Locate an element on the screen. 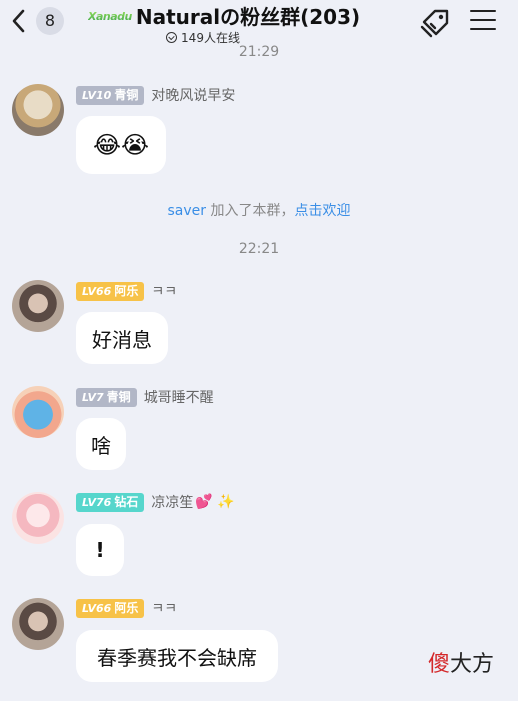  group-title: Naturalの粉丝群(203) is located at coordinates (248, 16).